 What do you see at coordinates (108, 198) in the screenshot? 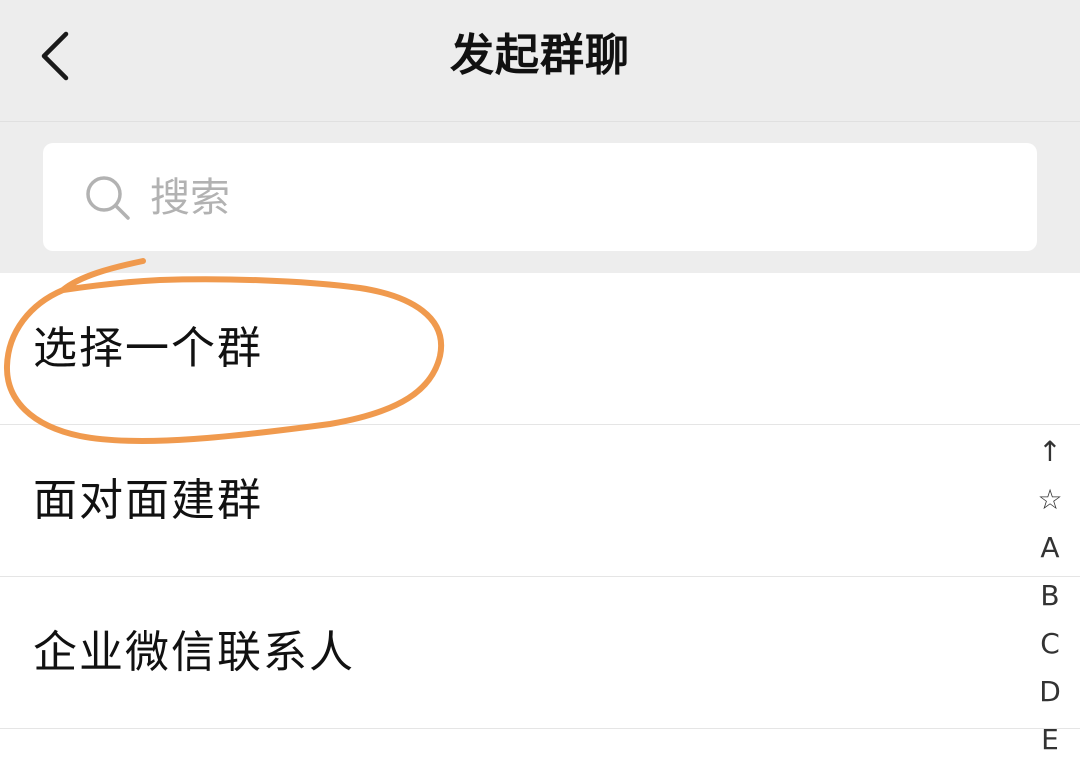
I see `search-icon` at bounding box center [108, 198].